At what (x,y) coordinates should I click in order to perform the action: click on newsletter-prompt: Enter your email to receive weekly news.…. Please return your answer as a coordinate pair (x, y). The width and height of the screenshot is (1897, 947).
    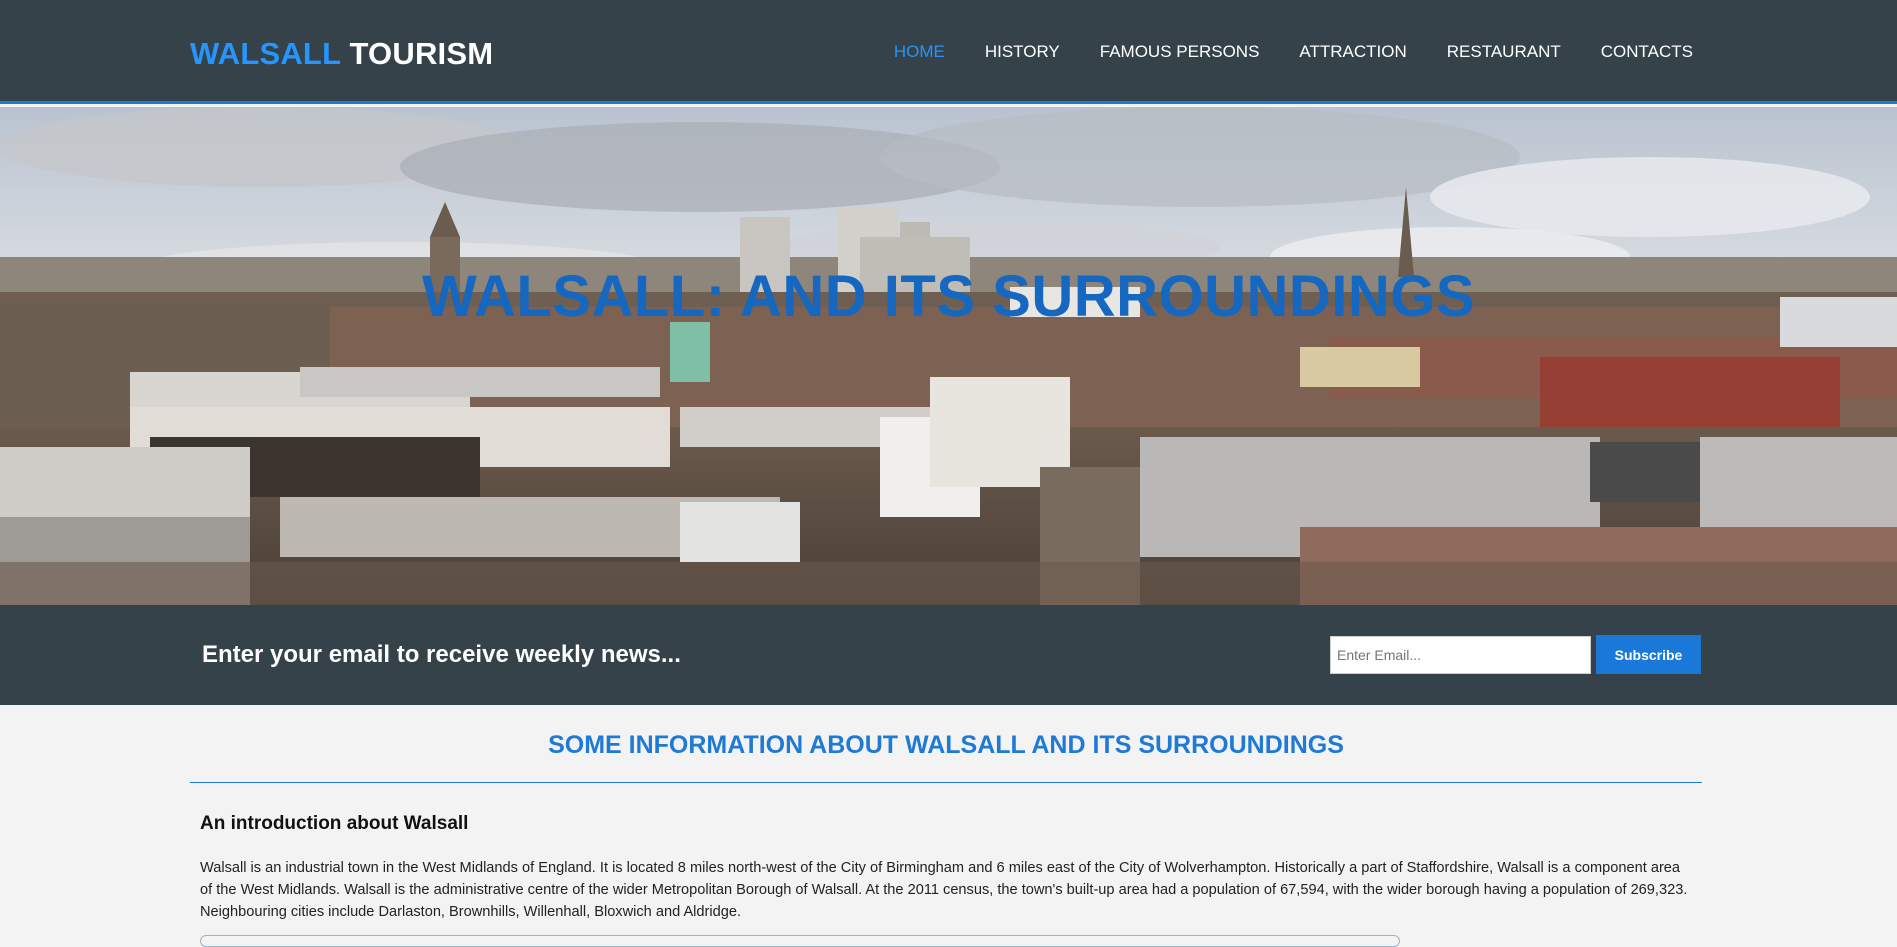
    Looking at the image, I should click on (441, 654).